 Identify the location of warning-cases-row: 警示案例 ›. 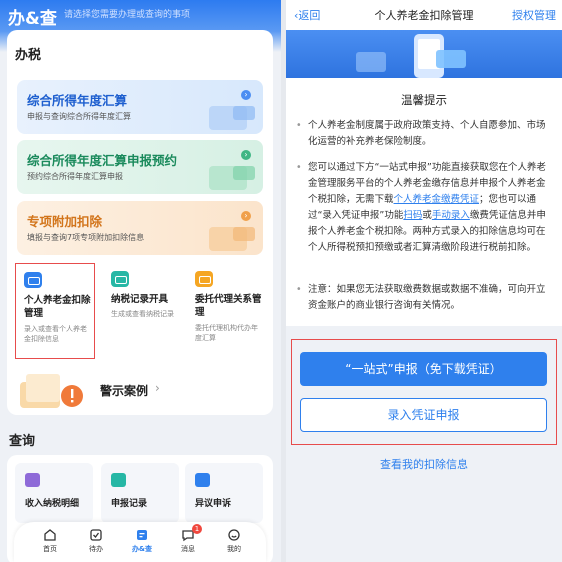
(140, 390).